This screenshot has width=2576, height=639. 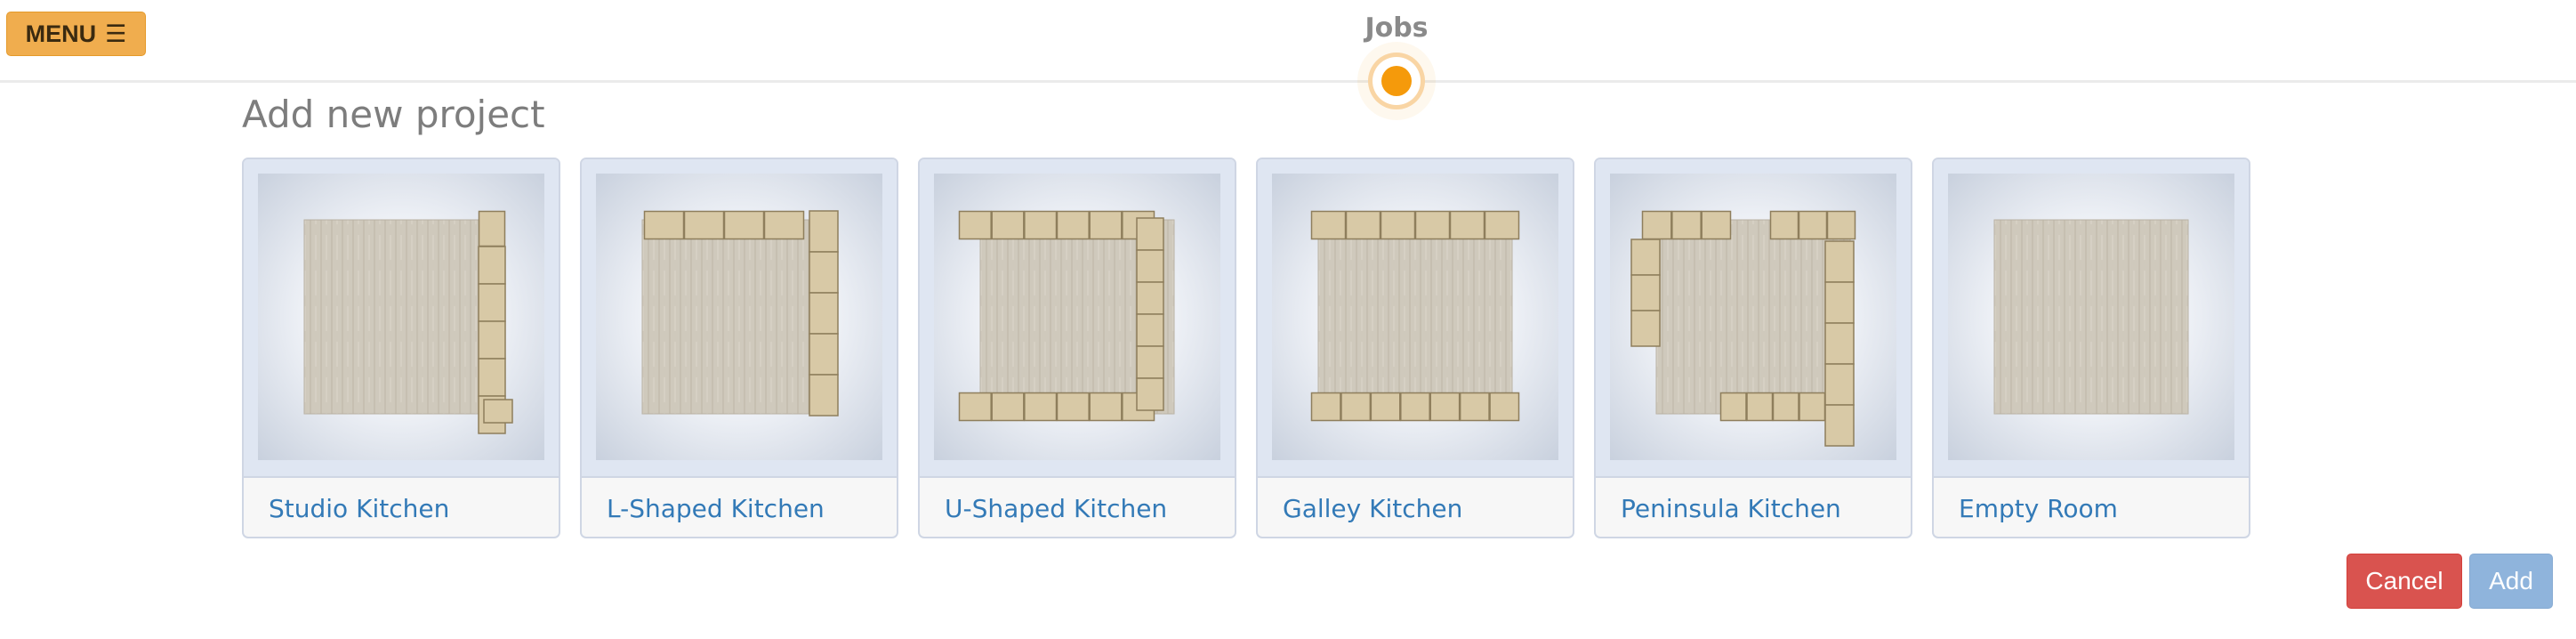 I want to click on template-card-studio: Studio Kitchen, so click(x=401, y=348).